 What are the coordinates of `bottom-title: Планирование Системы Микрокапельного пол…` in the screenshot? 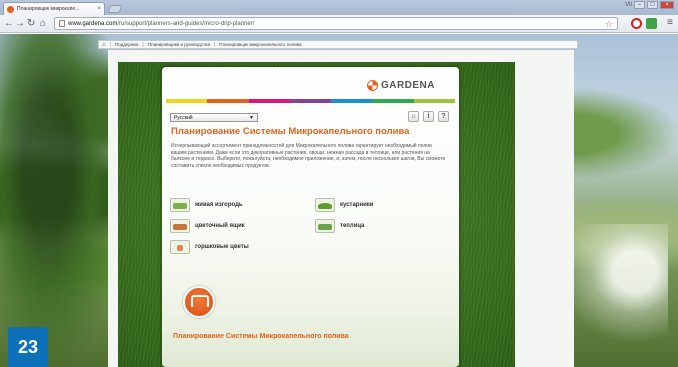 It's located at (261, 336).